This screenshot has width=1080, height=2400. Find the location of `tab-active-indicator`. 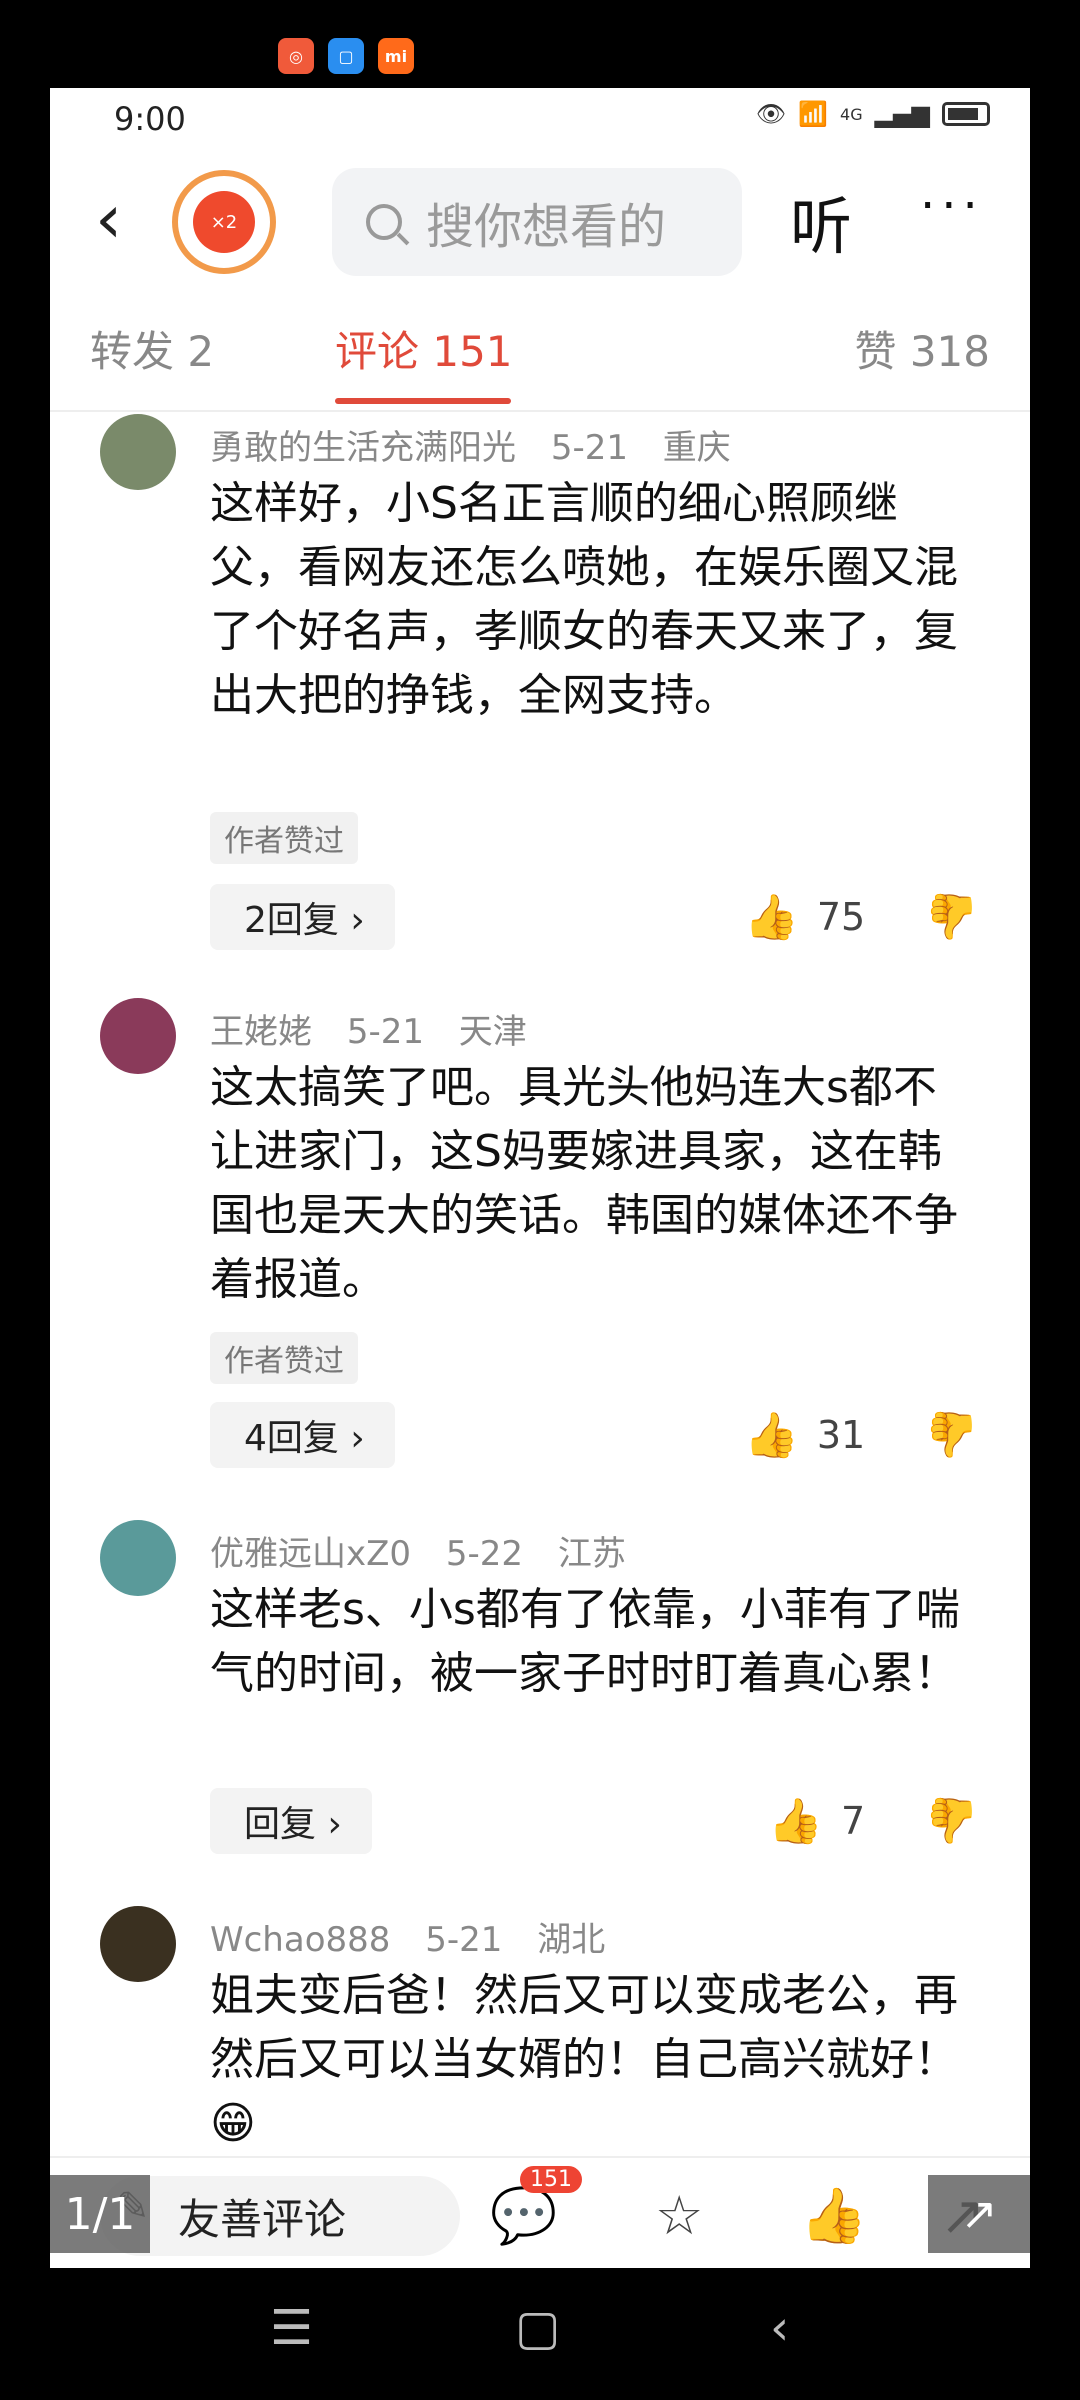

tab-active-indicator is located at coordinates (423, 401).